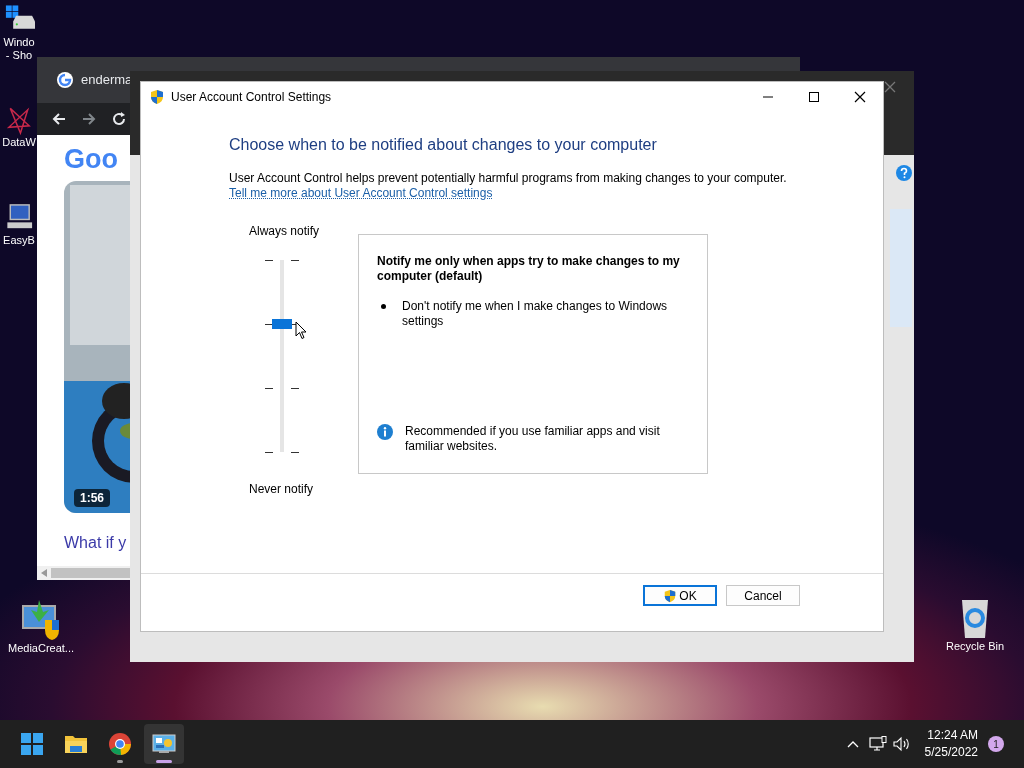  I want to click on description-text: User Account Control helps prevent potentially harmful programs from making changes to your computer., so click(508, 178).